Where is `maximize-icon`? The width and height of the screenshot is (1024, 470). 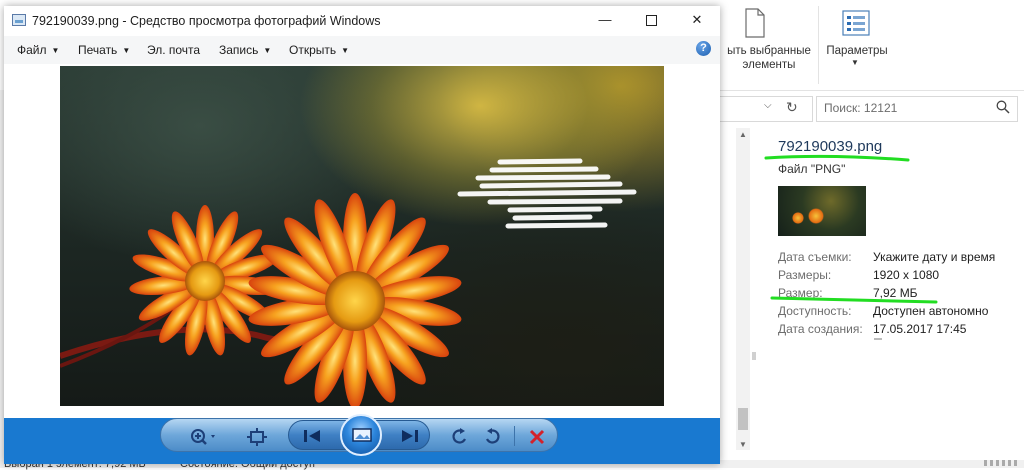
maximize-icon is located at coordinates (651, 20).